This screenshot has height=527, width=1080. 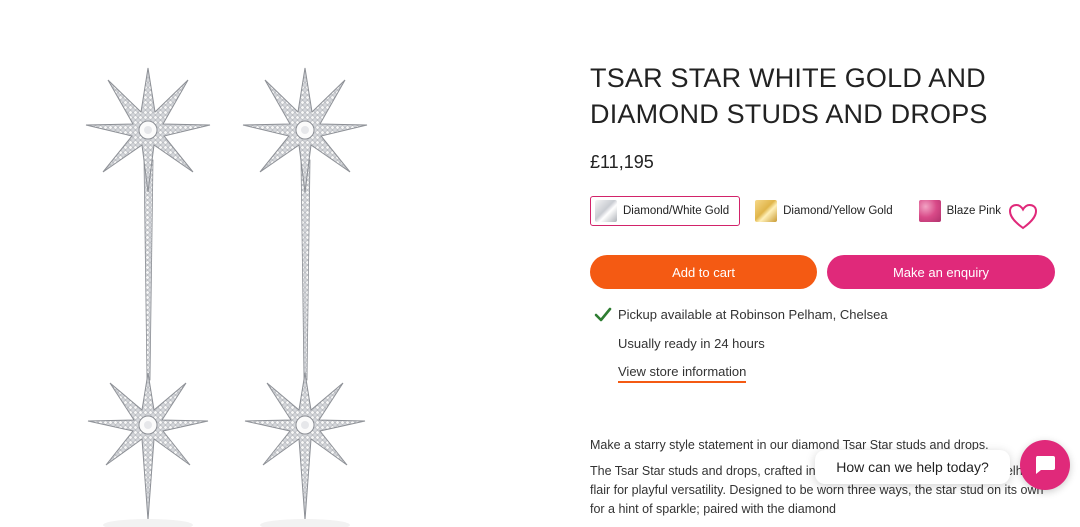 I want to click on wishlist-heart-icon, so click(x=1023, y=217).